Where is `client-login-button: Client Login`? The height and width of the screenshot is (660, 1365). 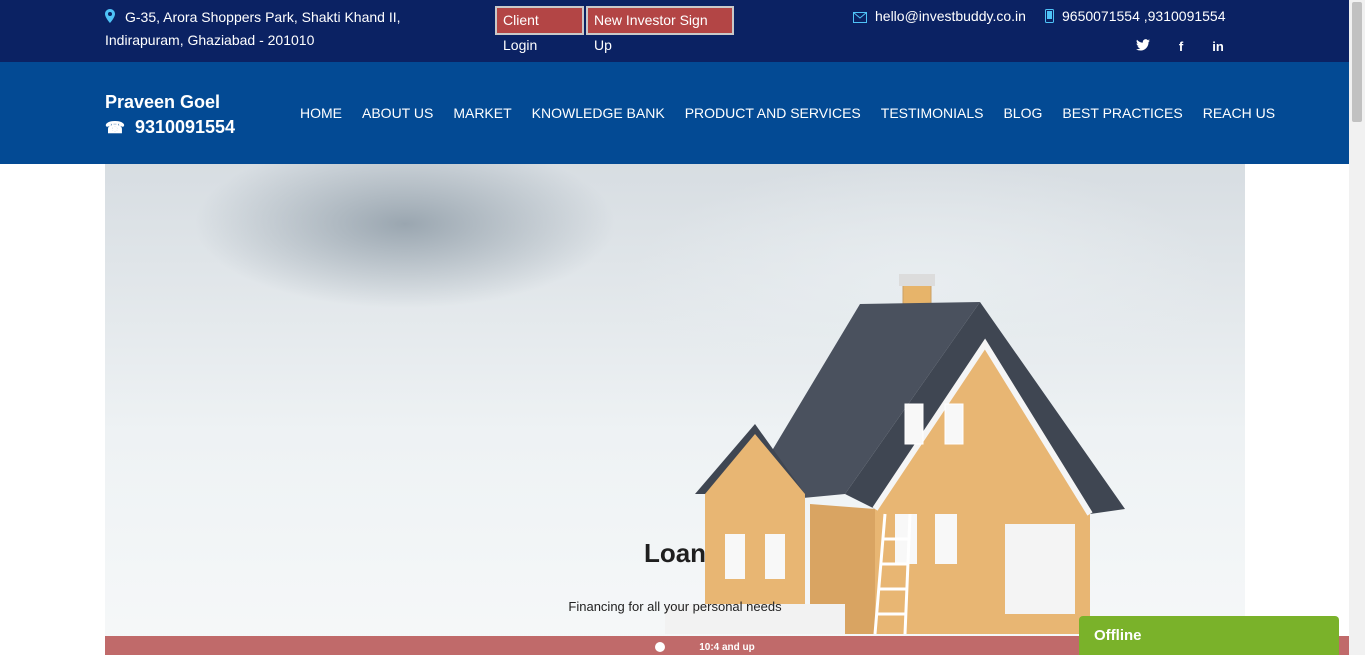 client-login-button: Client Login is located at coordinates (539, 29).